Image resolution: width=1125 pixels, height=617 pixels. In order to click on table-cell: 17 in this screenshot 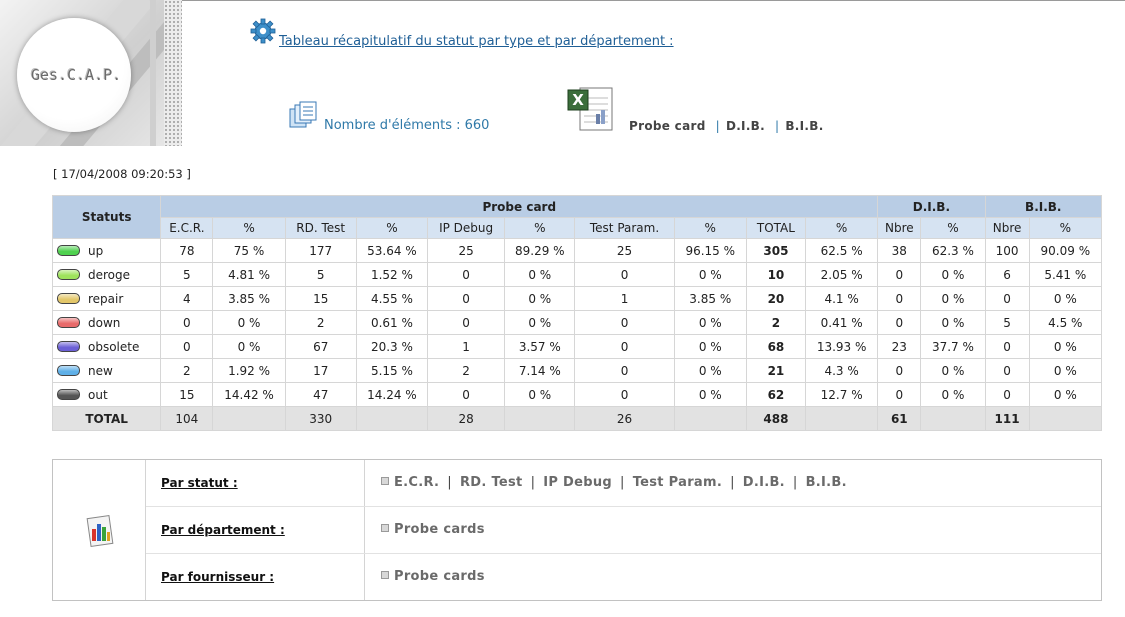, I will do `click(320, 370)`.